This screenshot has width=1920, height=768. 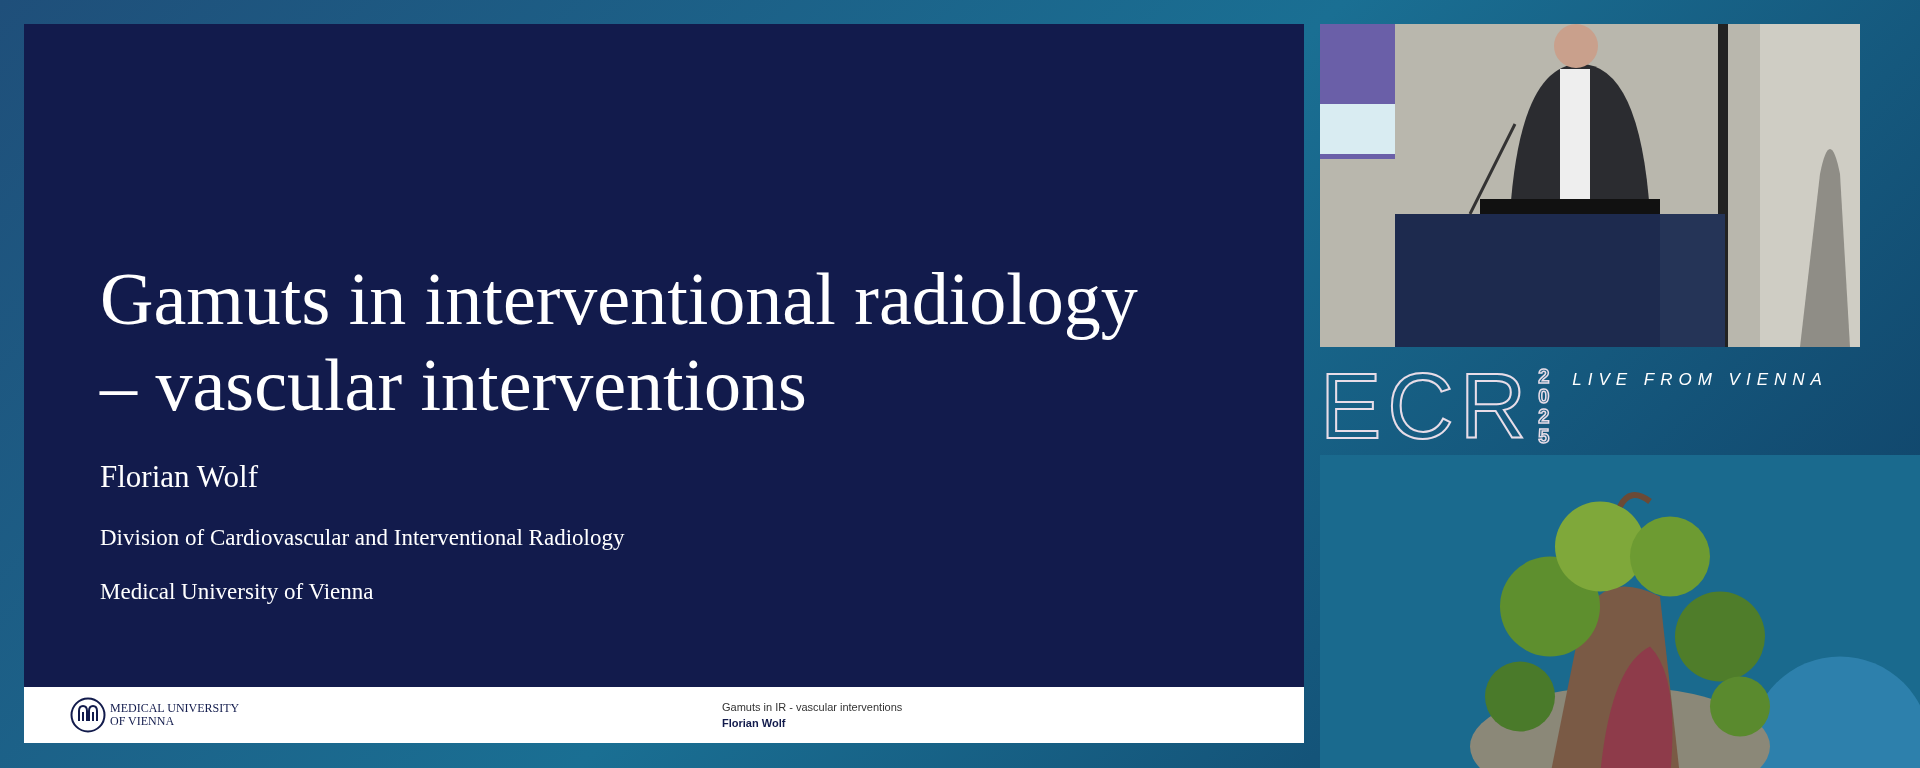 What do you see at coordinates (175, 708) in the screenshot?
I see `university-name: MEDICAL UNIVERSITY` at bounding box center [175, 708].